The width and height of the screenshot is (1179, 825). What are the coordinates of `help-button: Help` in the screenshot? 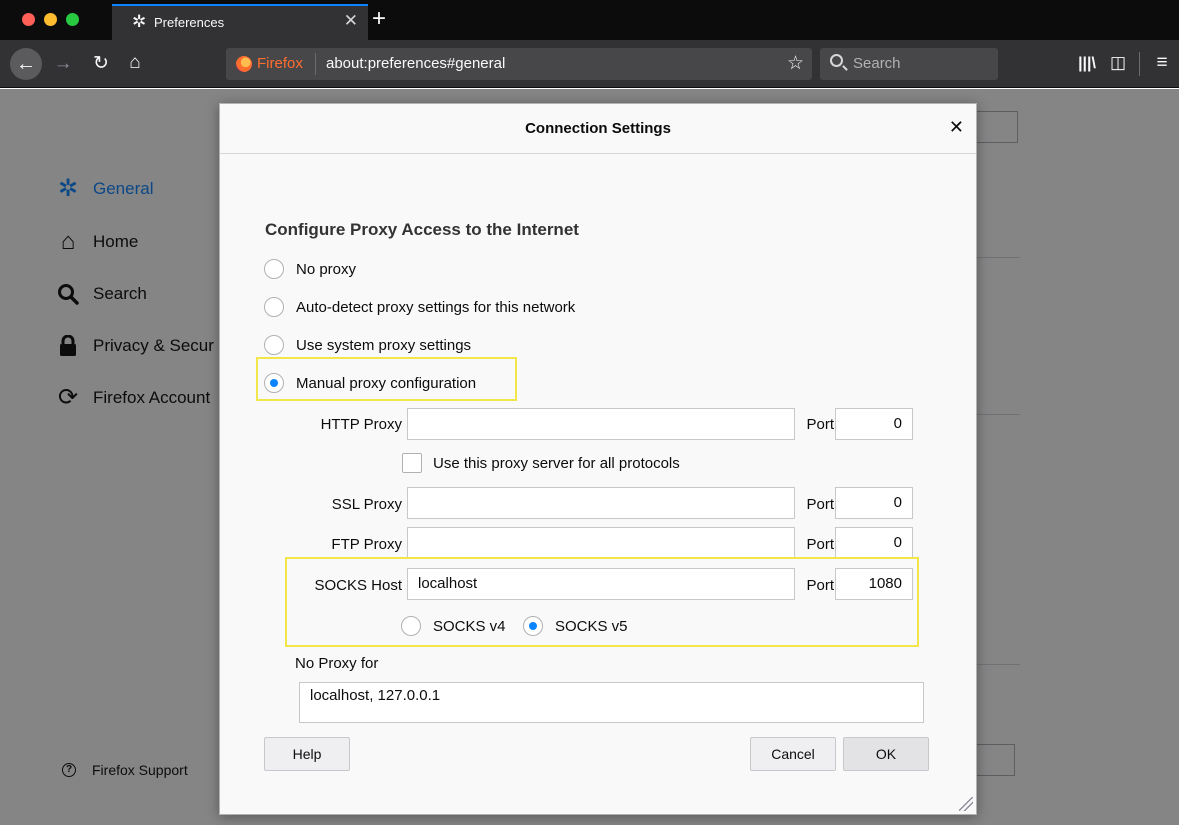 It's located at (307, 754).